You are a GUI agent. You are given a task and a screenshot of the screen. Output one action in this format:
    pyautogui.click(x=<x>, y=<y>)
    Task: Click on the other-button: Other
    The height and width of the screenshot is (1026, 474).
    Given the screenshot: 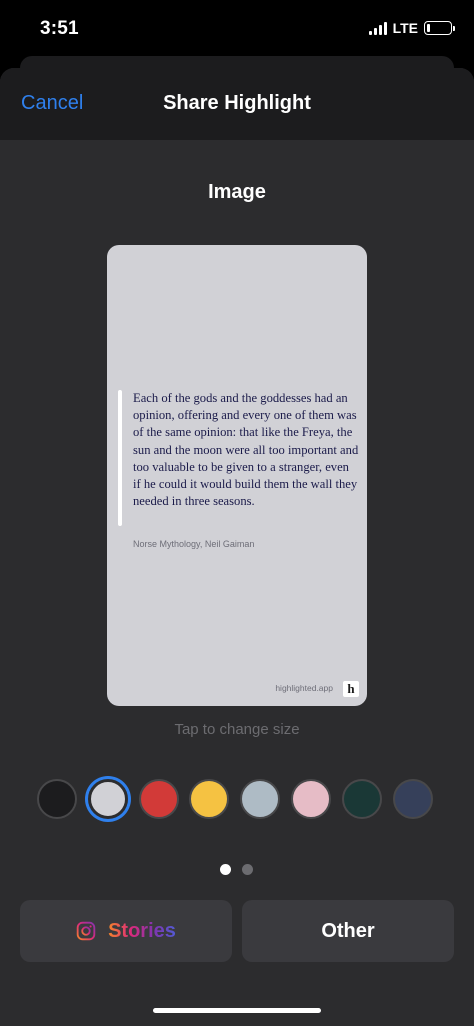 What is the action you would take?
    pyautogui.click(x=348, y=931)
    